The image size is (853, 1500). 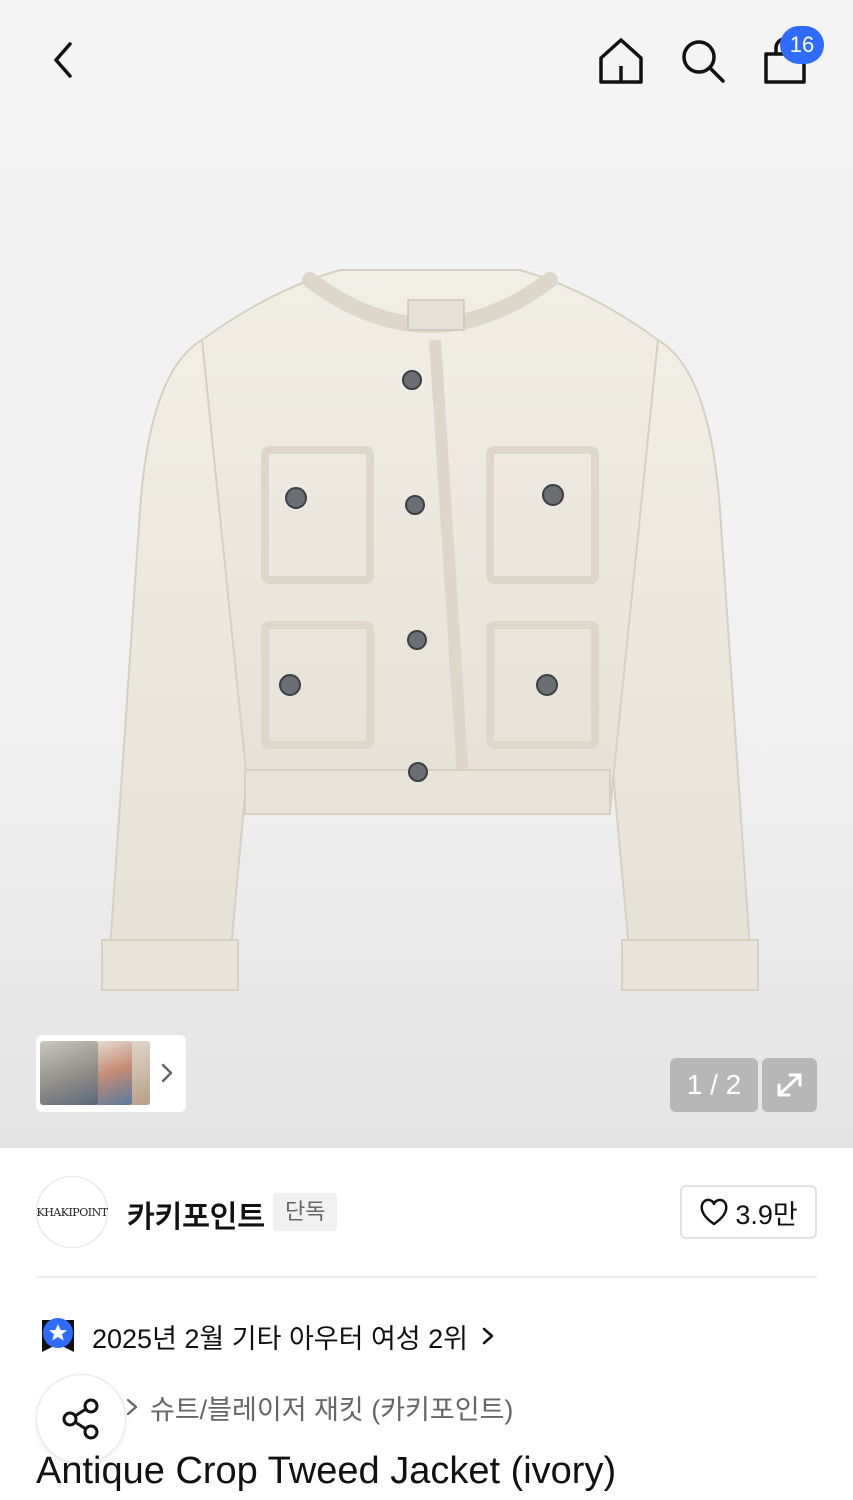 What do you see at coordinates (305, 1212) in the screenshot?
I see `exclusive-tag: 단독` at bounding box center [305, 1212].